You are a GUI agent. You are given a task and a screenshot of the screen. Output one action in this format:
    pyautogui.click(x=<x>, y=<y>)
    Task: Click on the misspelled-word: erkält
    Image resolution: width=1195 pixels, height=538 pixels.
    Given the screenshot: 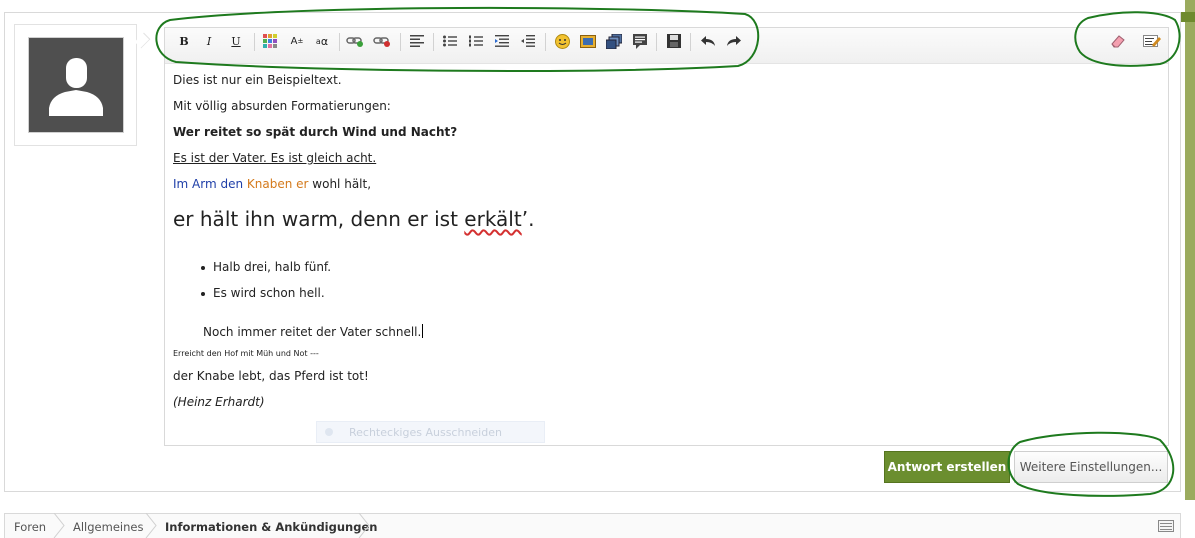 What is the action you would take?
    pyautogui.click(x=493, y=219)
    